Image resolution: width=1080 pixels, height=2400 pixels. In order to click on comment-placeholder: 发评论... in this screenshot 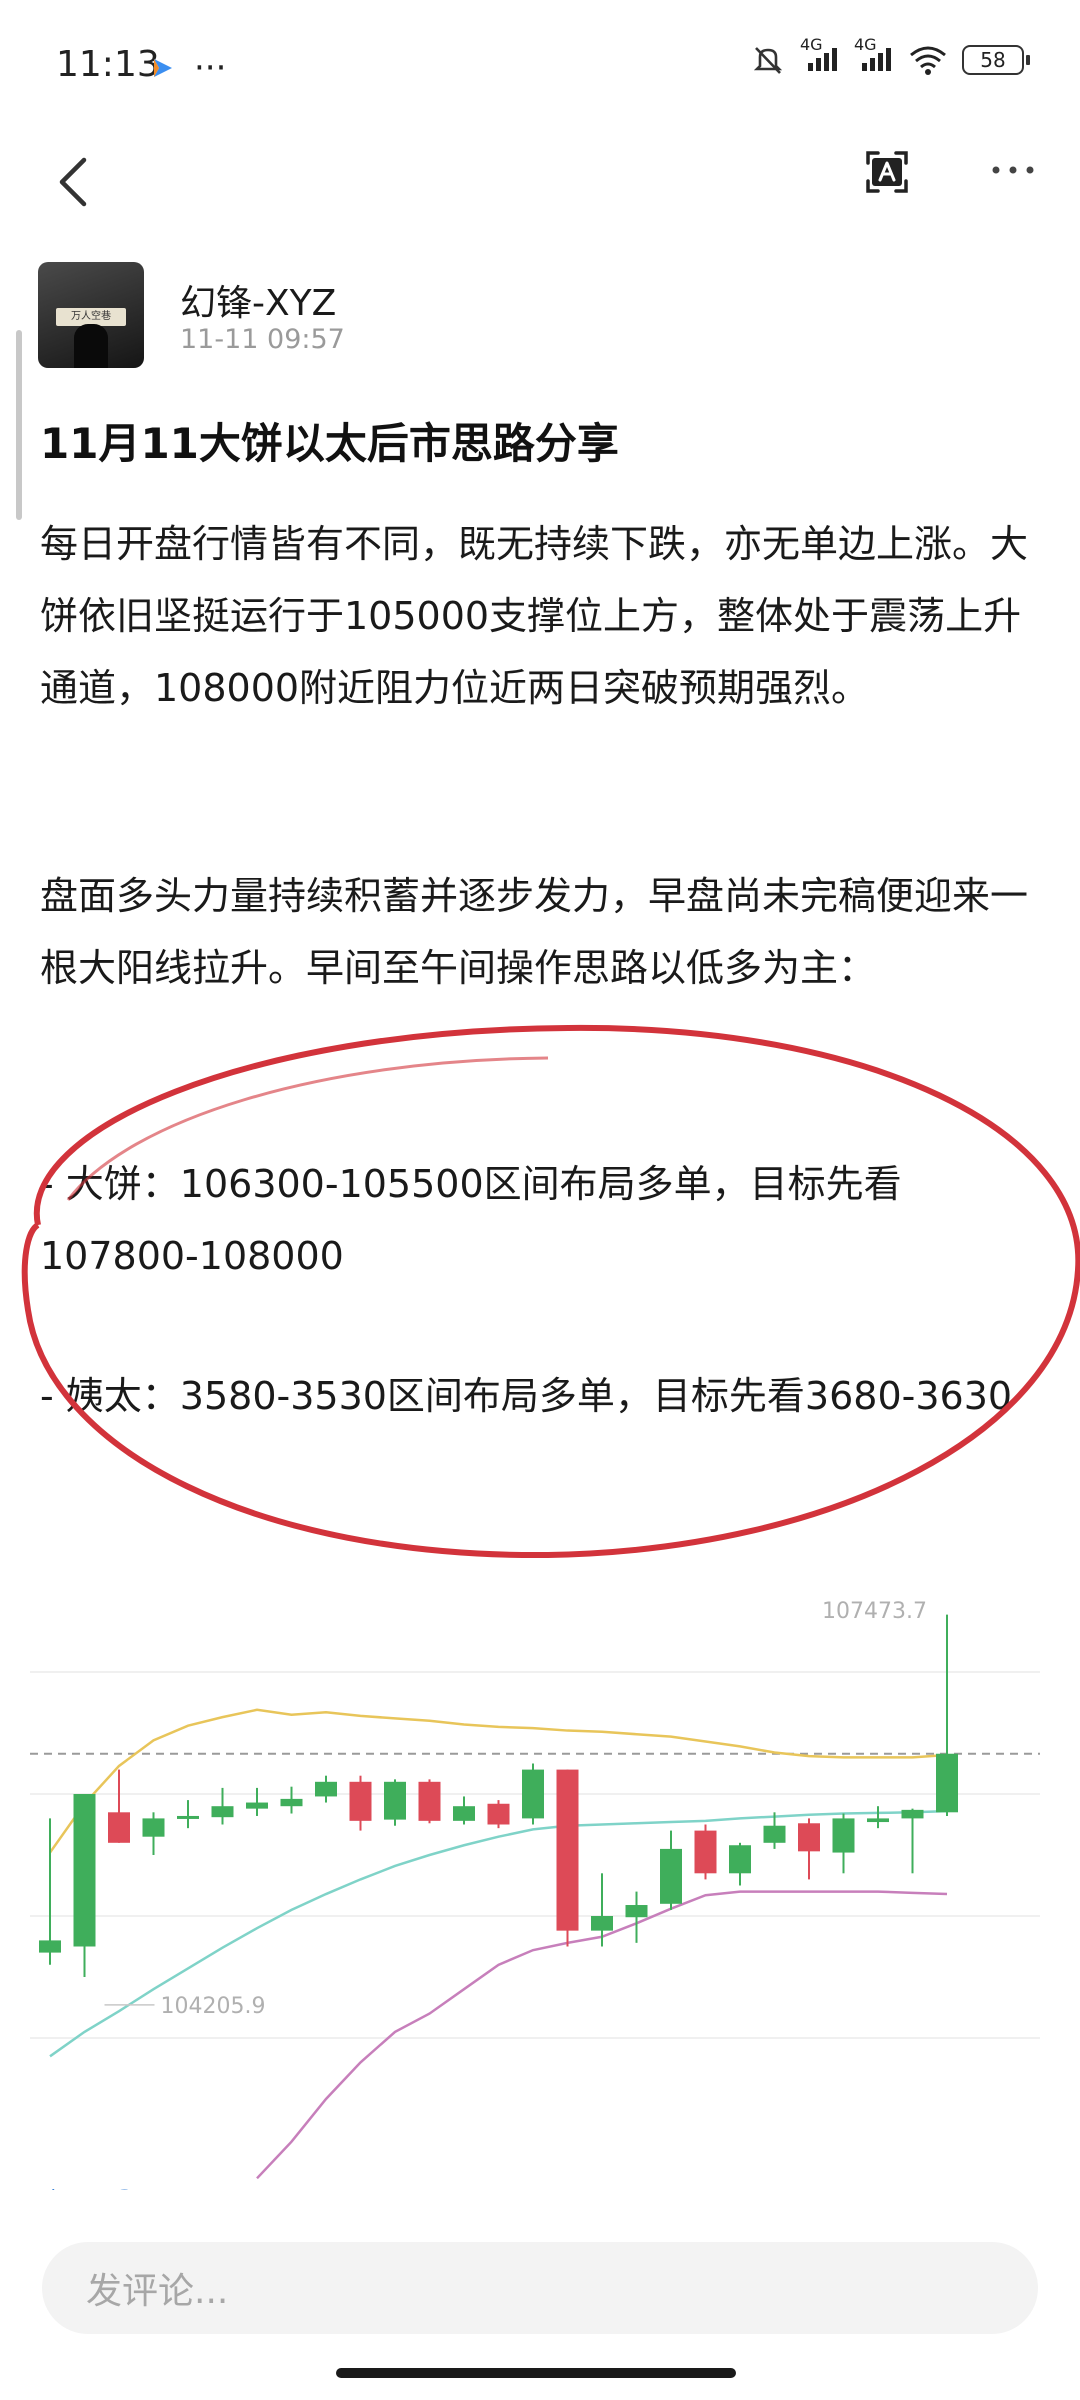, I will do `click(157, 2291)`.